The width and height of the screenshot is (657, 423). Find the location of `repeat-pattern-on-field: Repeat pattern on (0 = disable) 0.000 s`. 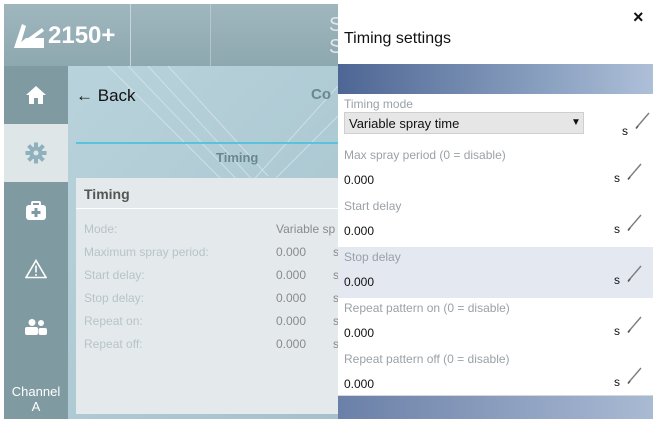

repeat-pattern-on-field: Repeat pattern on (0 = disable) 0.000 s is located at coordinates (495, 324).